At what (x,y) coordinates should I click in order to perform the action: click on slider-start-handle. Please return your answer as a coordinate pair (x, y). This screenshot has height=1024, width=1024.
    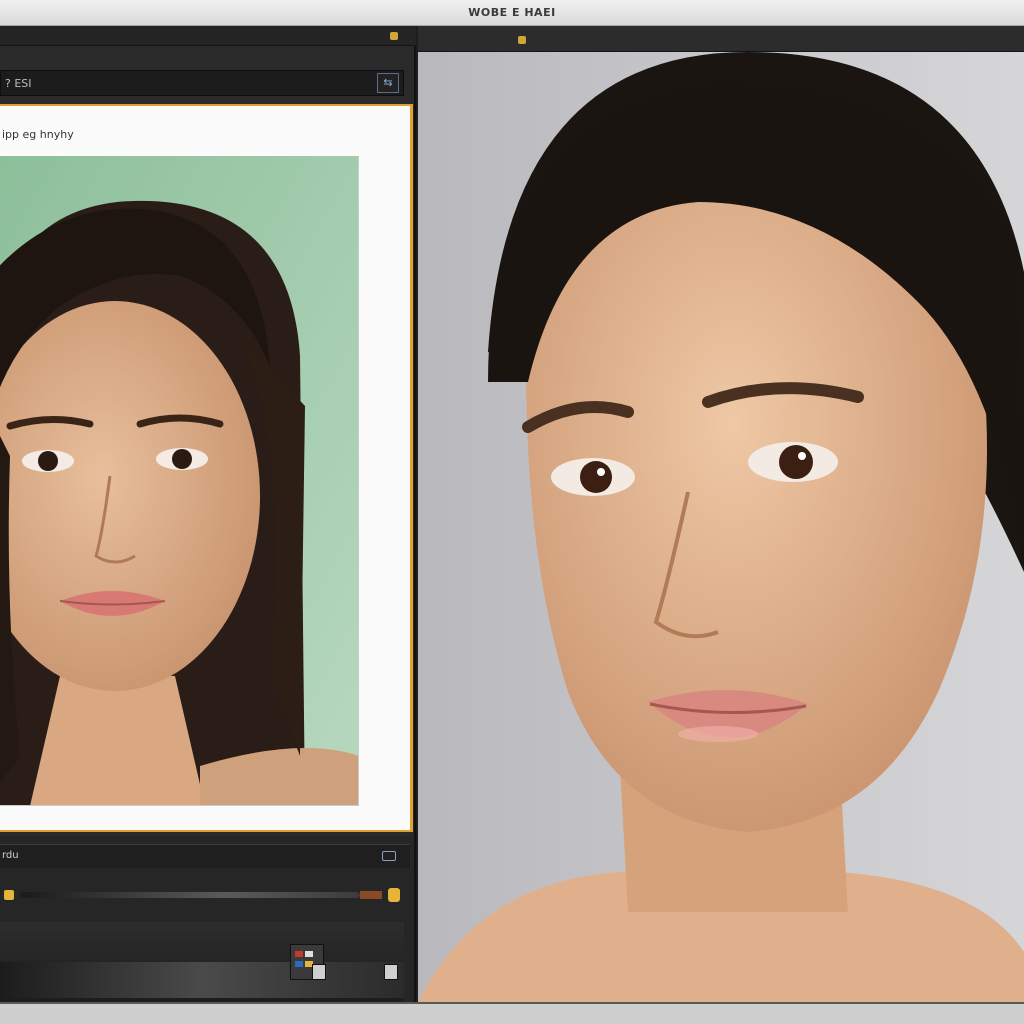
    Looking at the image, I should click on (9, 895).